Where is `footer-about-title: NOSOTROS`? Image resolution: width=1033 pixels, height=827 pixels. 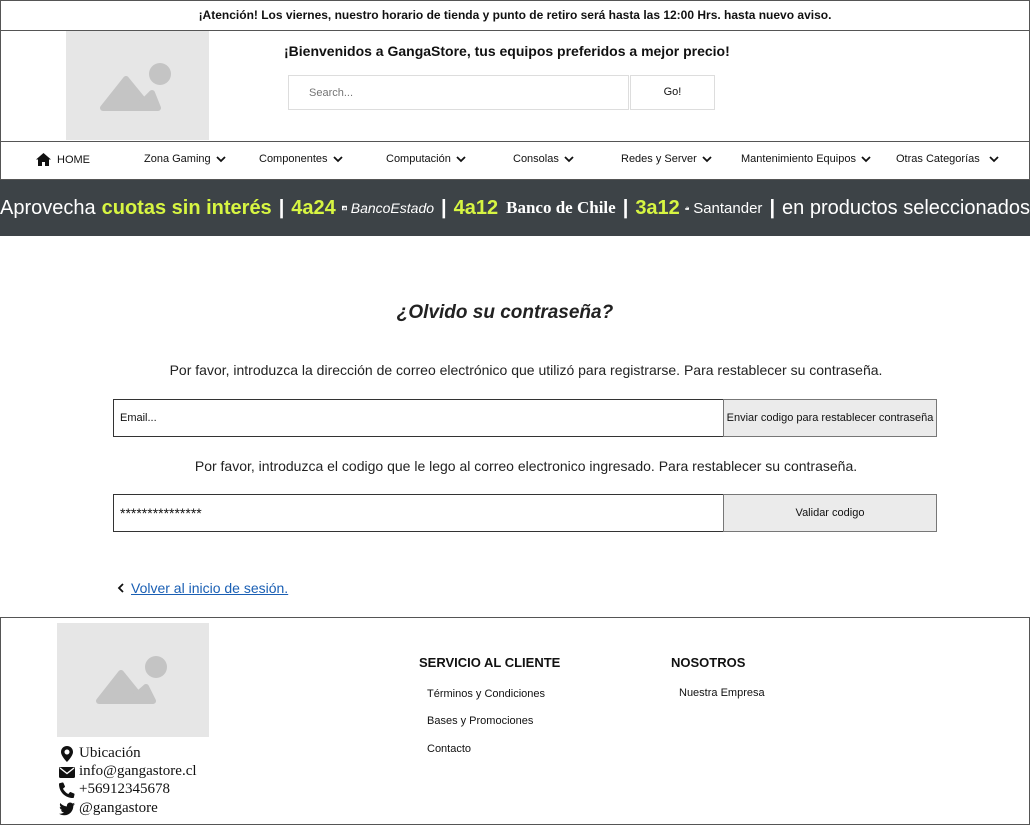
footer-about-title: NOSOTROS is located at coordinates (708, 662).